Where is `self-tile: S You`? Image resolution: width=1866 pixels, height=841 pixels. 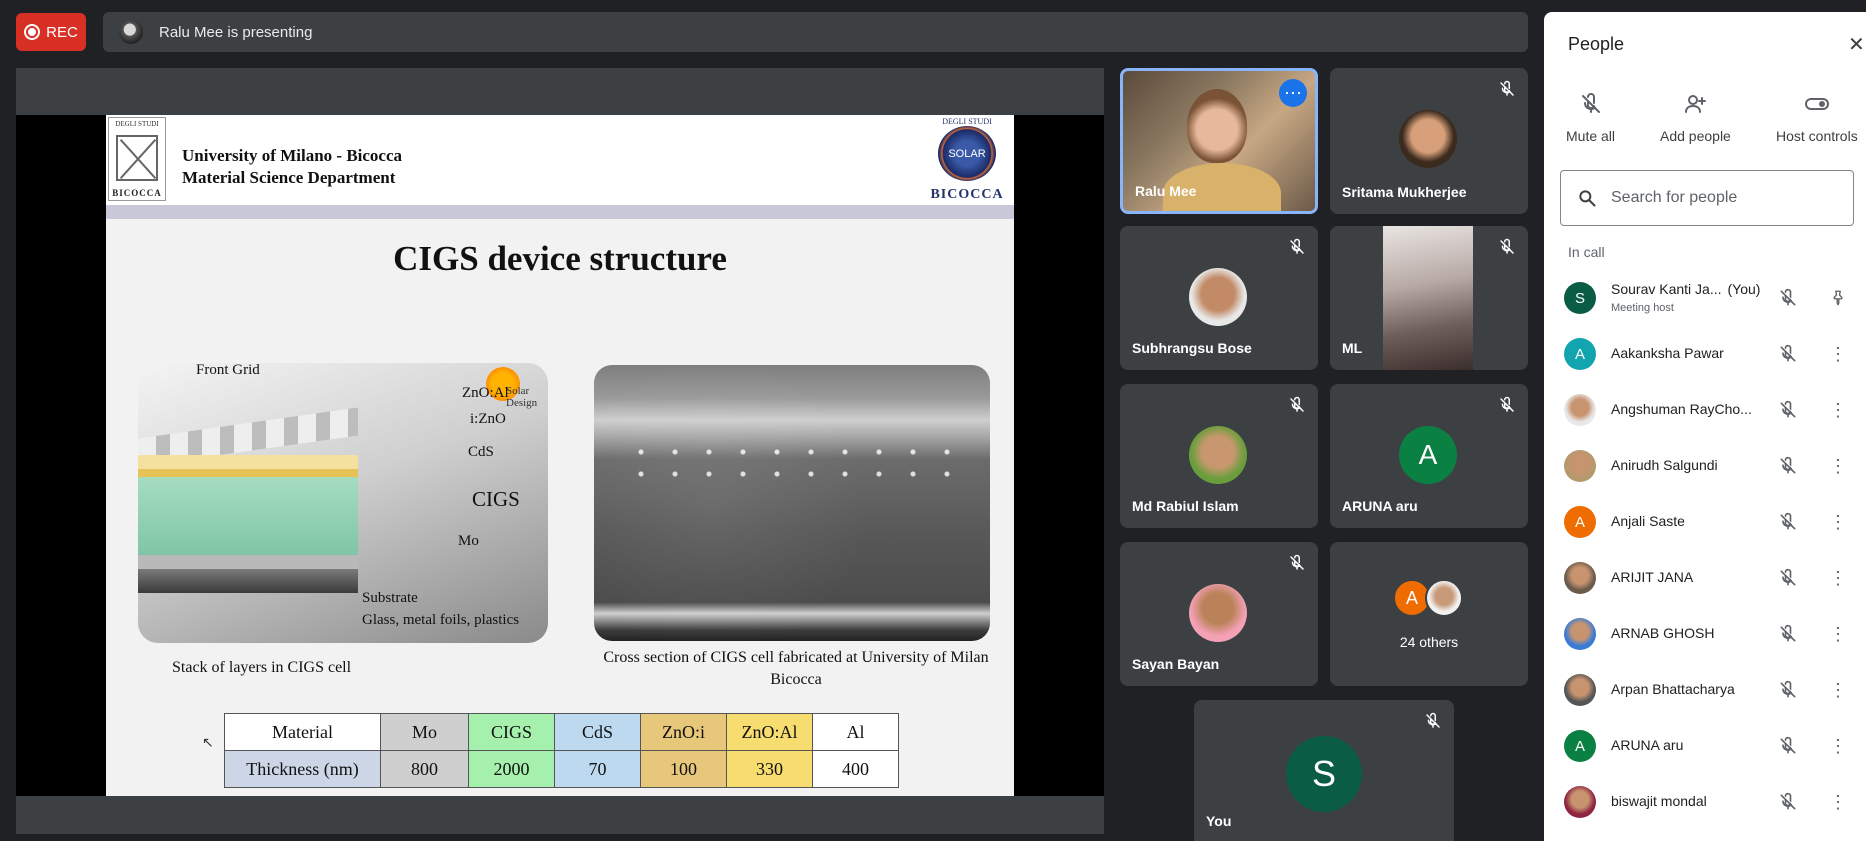 self-tile: S You is located at coordinates (1324, 770).